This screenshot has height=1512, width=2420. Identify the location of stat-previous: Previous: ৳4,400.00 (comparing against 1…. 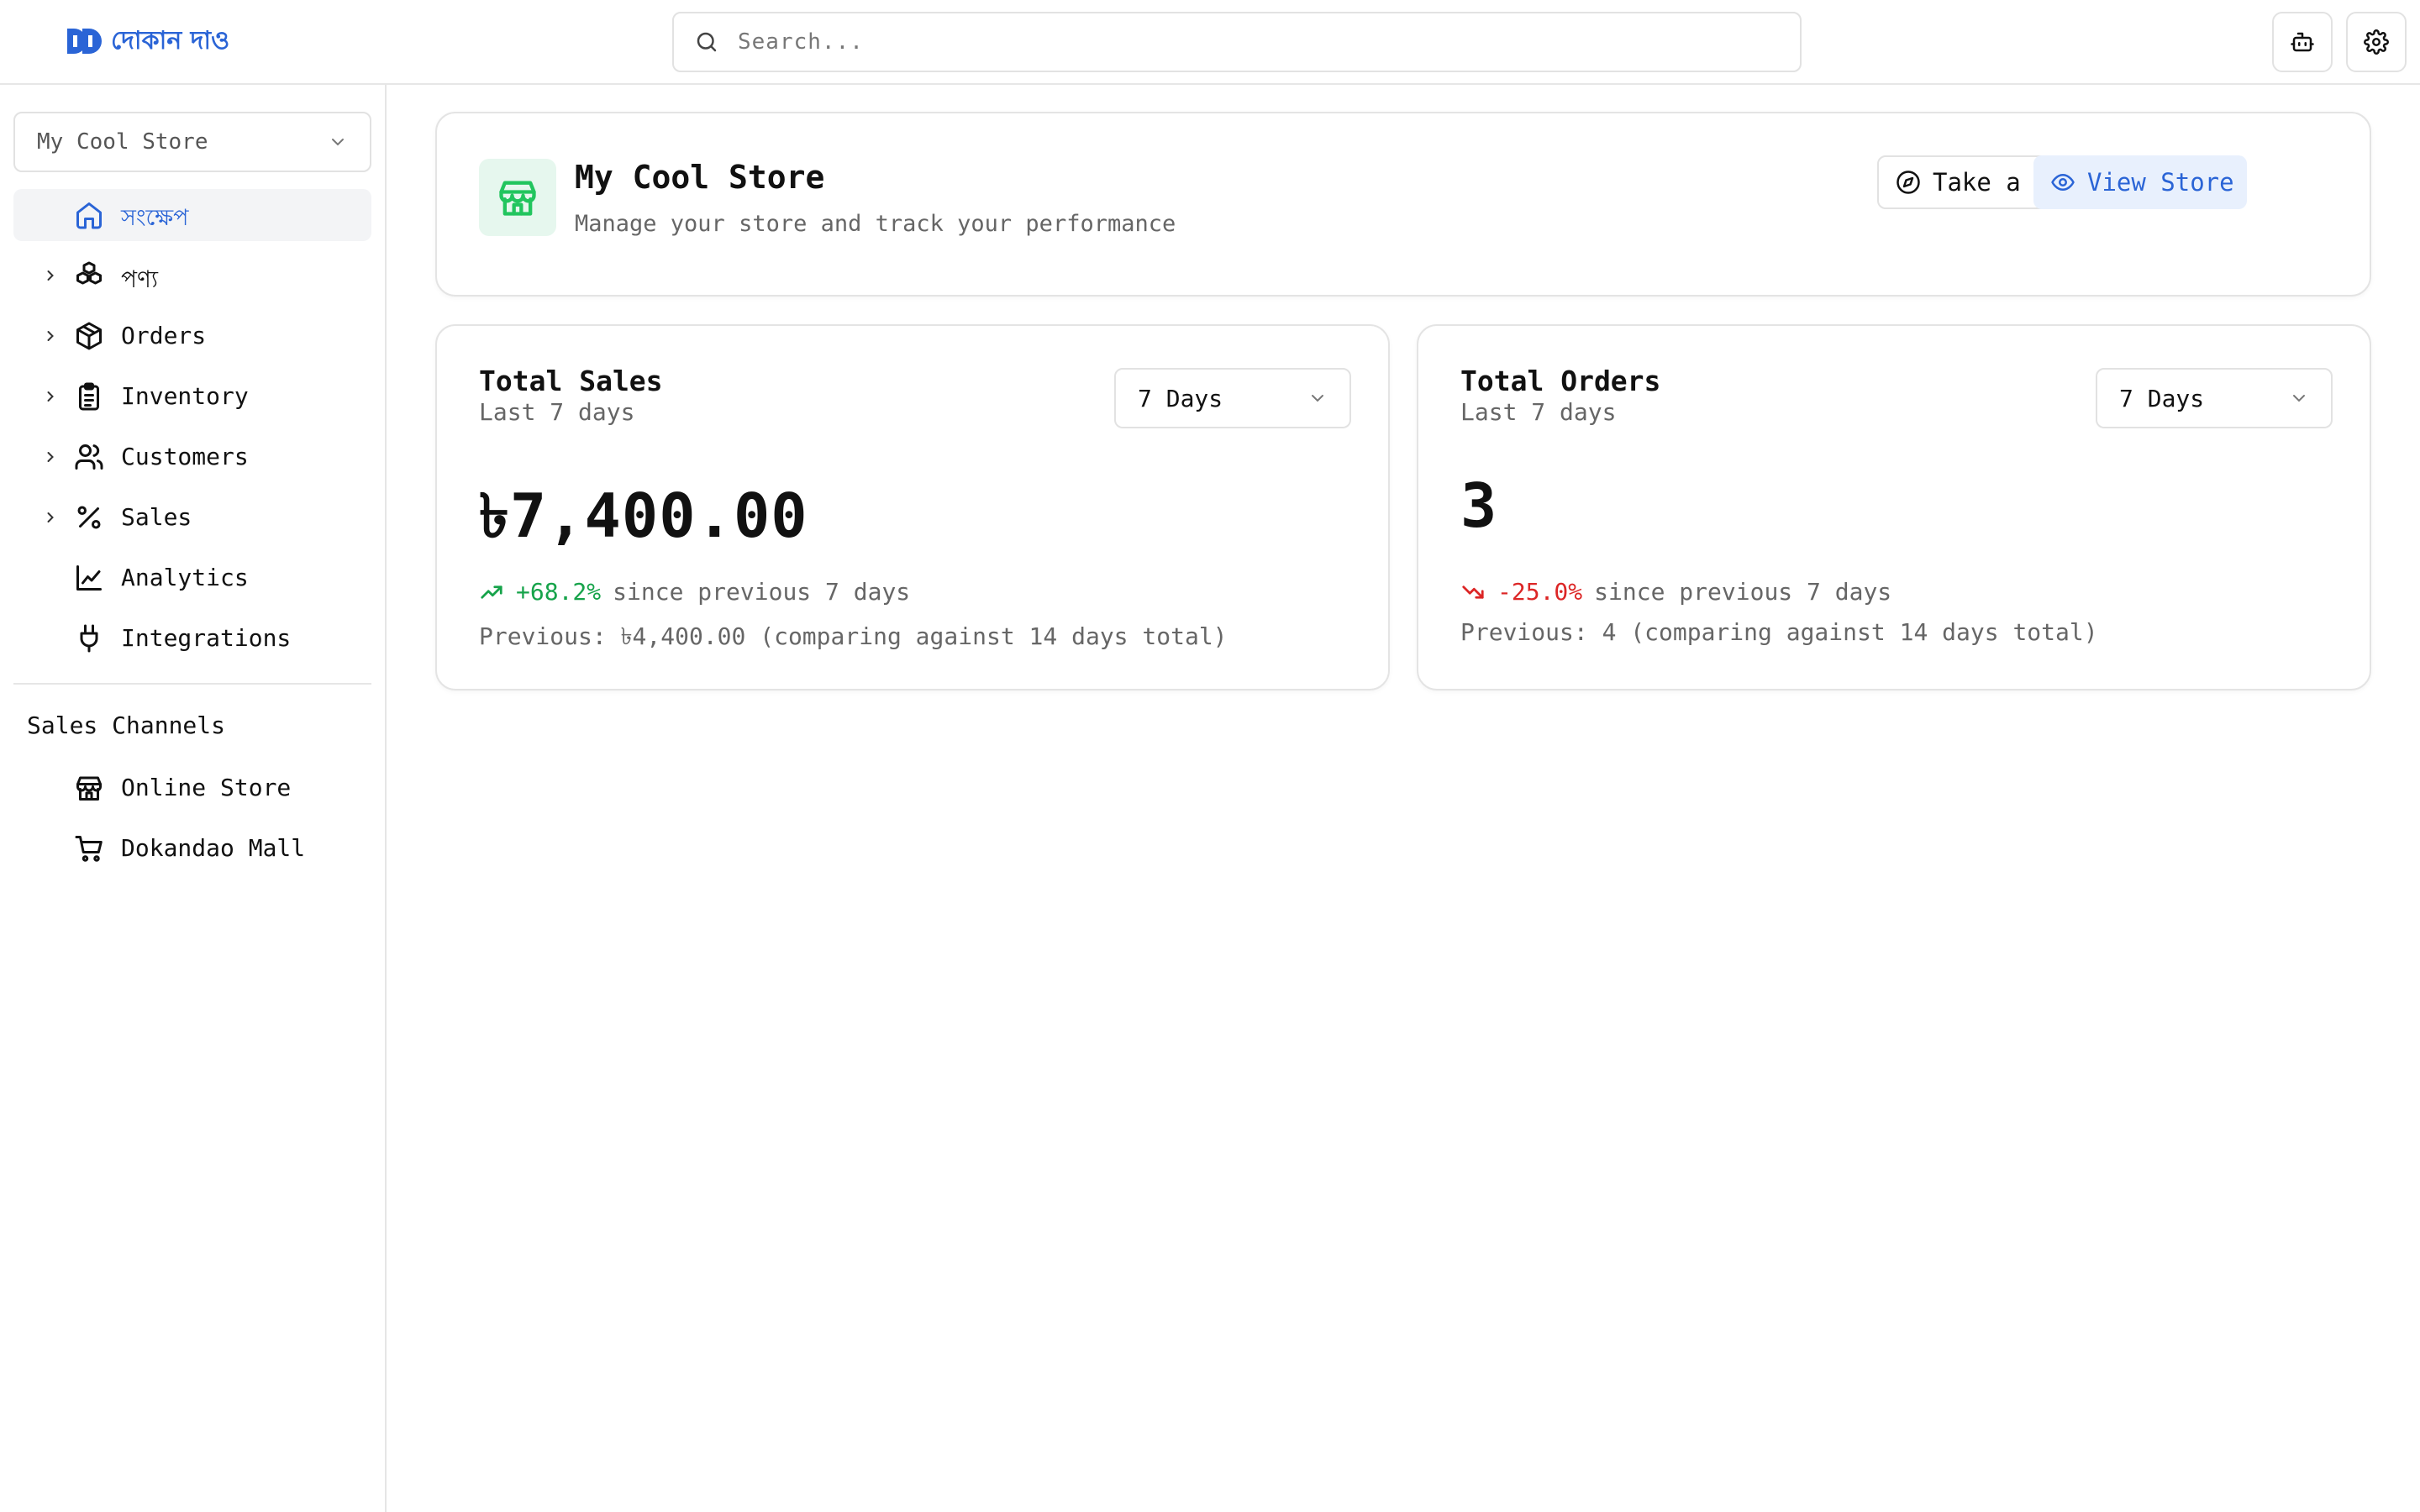
(854, 636).